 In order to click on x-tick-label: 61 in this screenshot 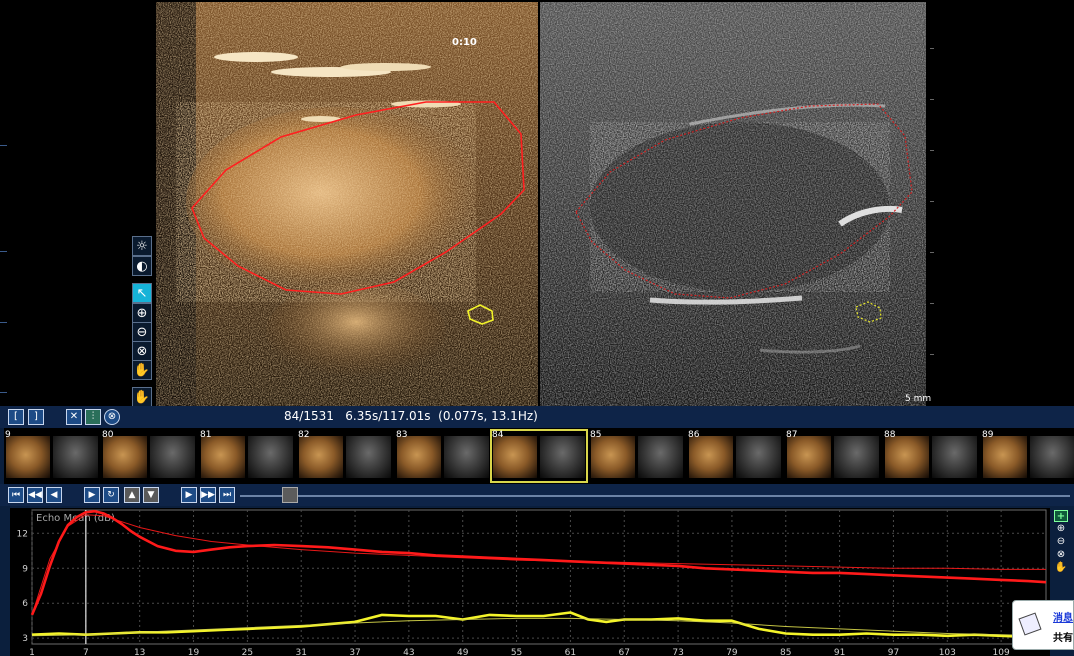, I will do `click(570, 652)`.